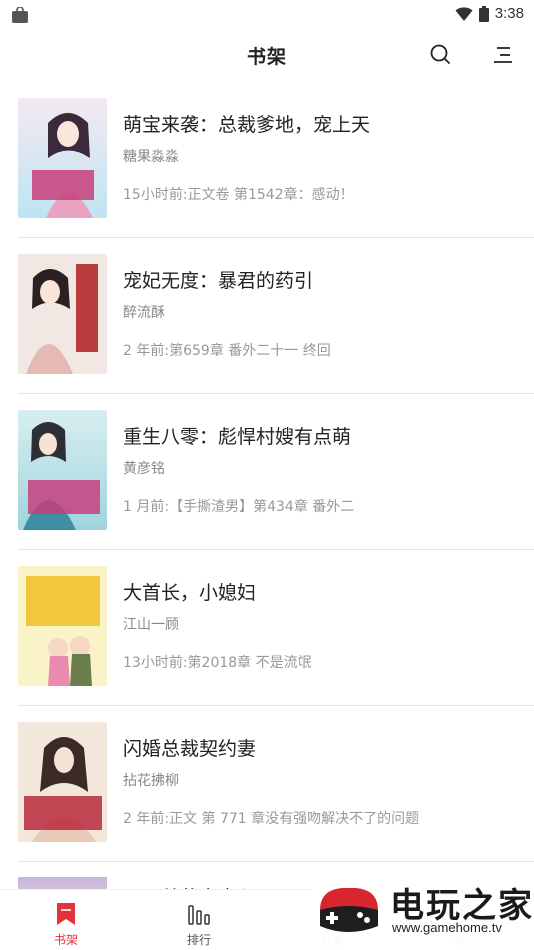  Describe the element at coordinates (267, 55) in the screenshot. I see `app-bar: 书架` at that location.